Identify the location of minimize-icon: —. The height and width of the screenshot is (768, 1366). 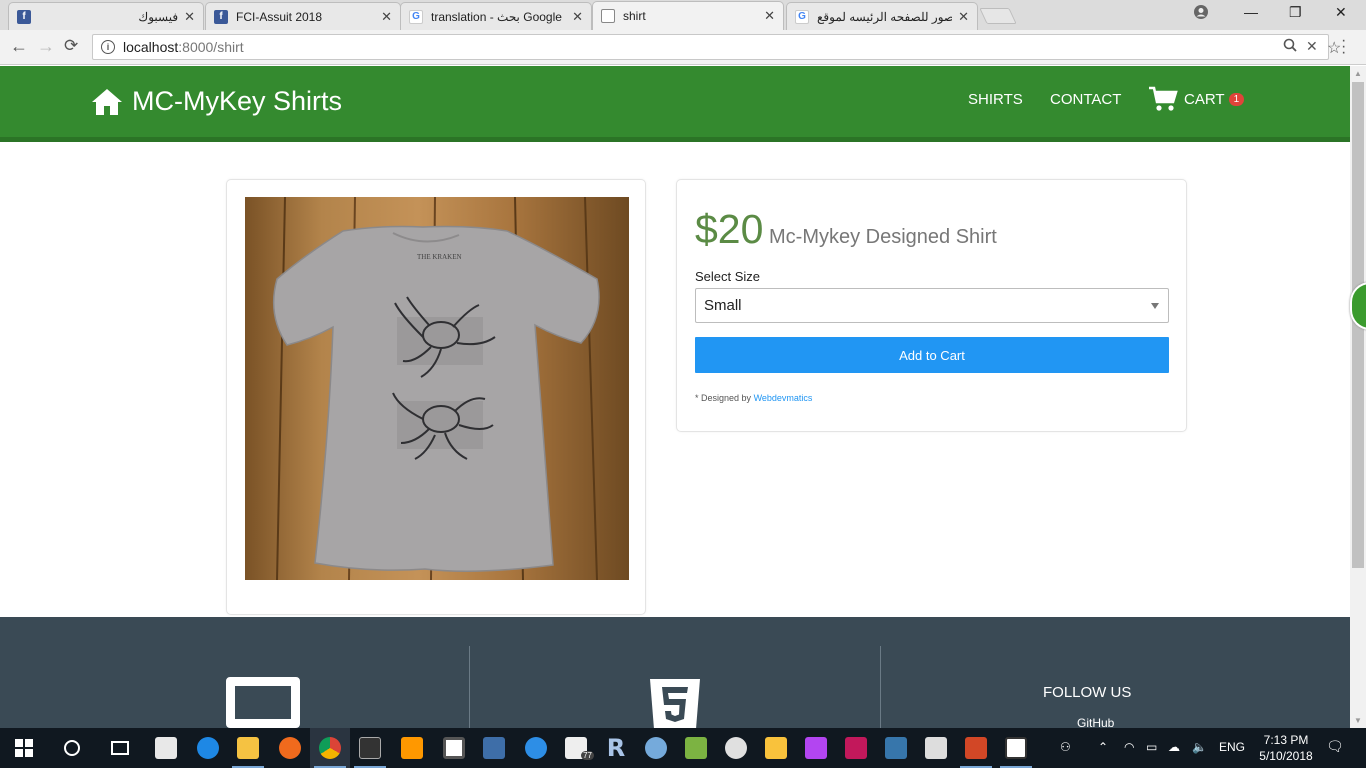
(1251, 12).